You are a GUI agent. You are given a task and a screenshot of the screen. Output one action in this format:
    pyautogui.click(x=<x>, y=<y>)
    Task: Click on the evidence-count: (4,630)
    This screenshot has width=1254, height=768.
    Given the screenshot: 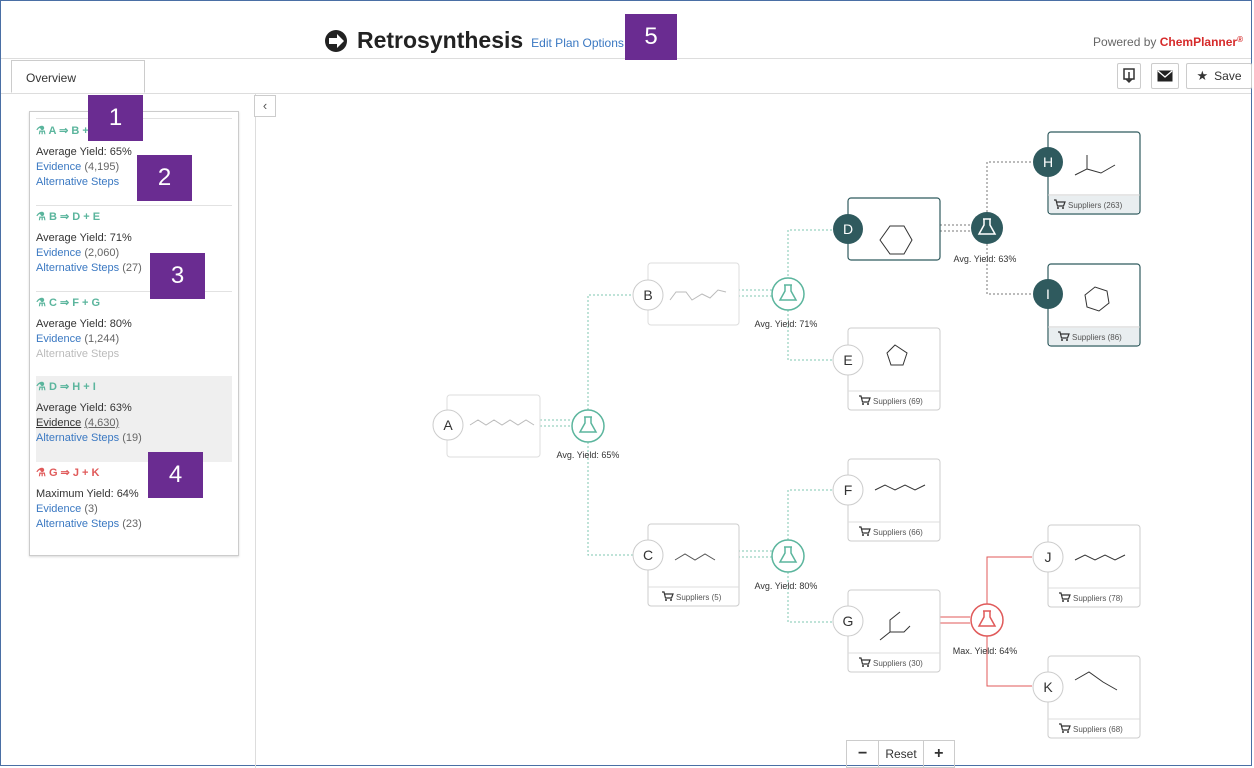 What is the action you would take?
    pyautogui.click(x=102, y=423)
    